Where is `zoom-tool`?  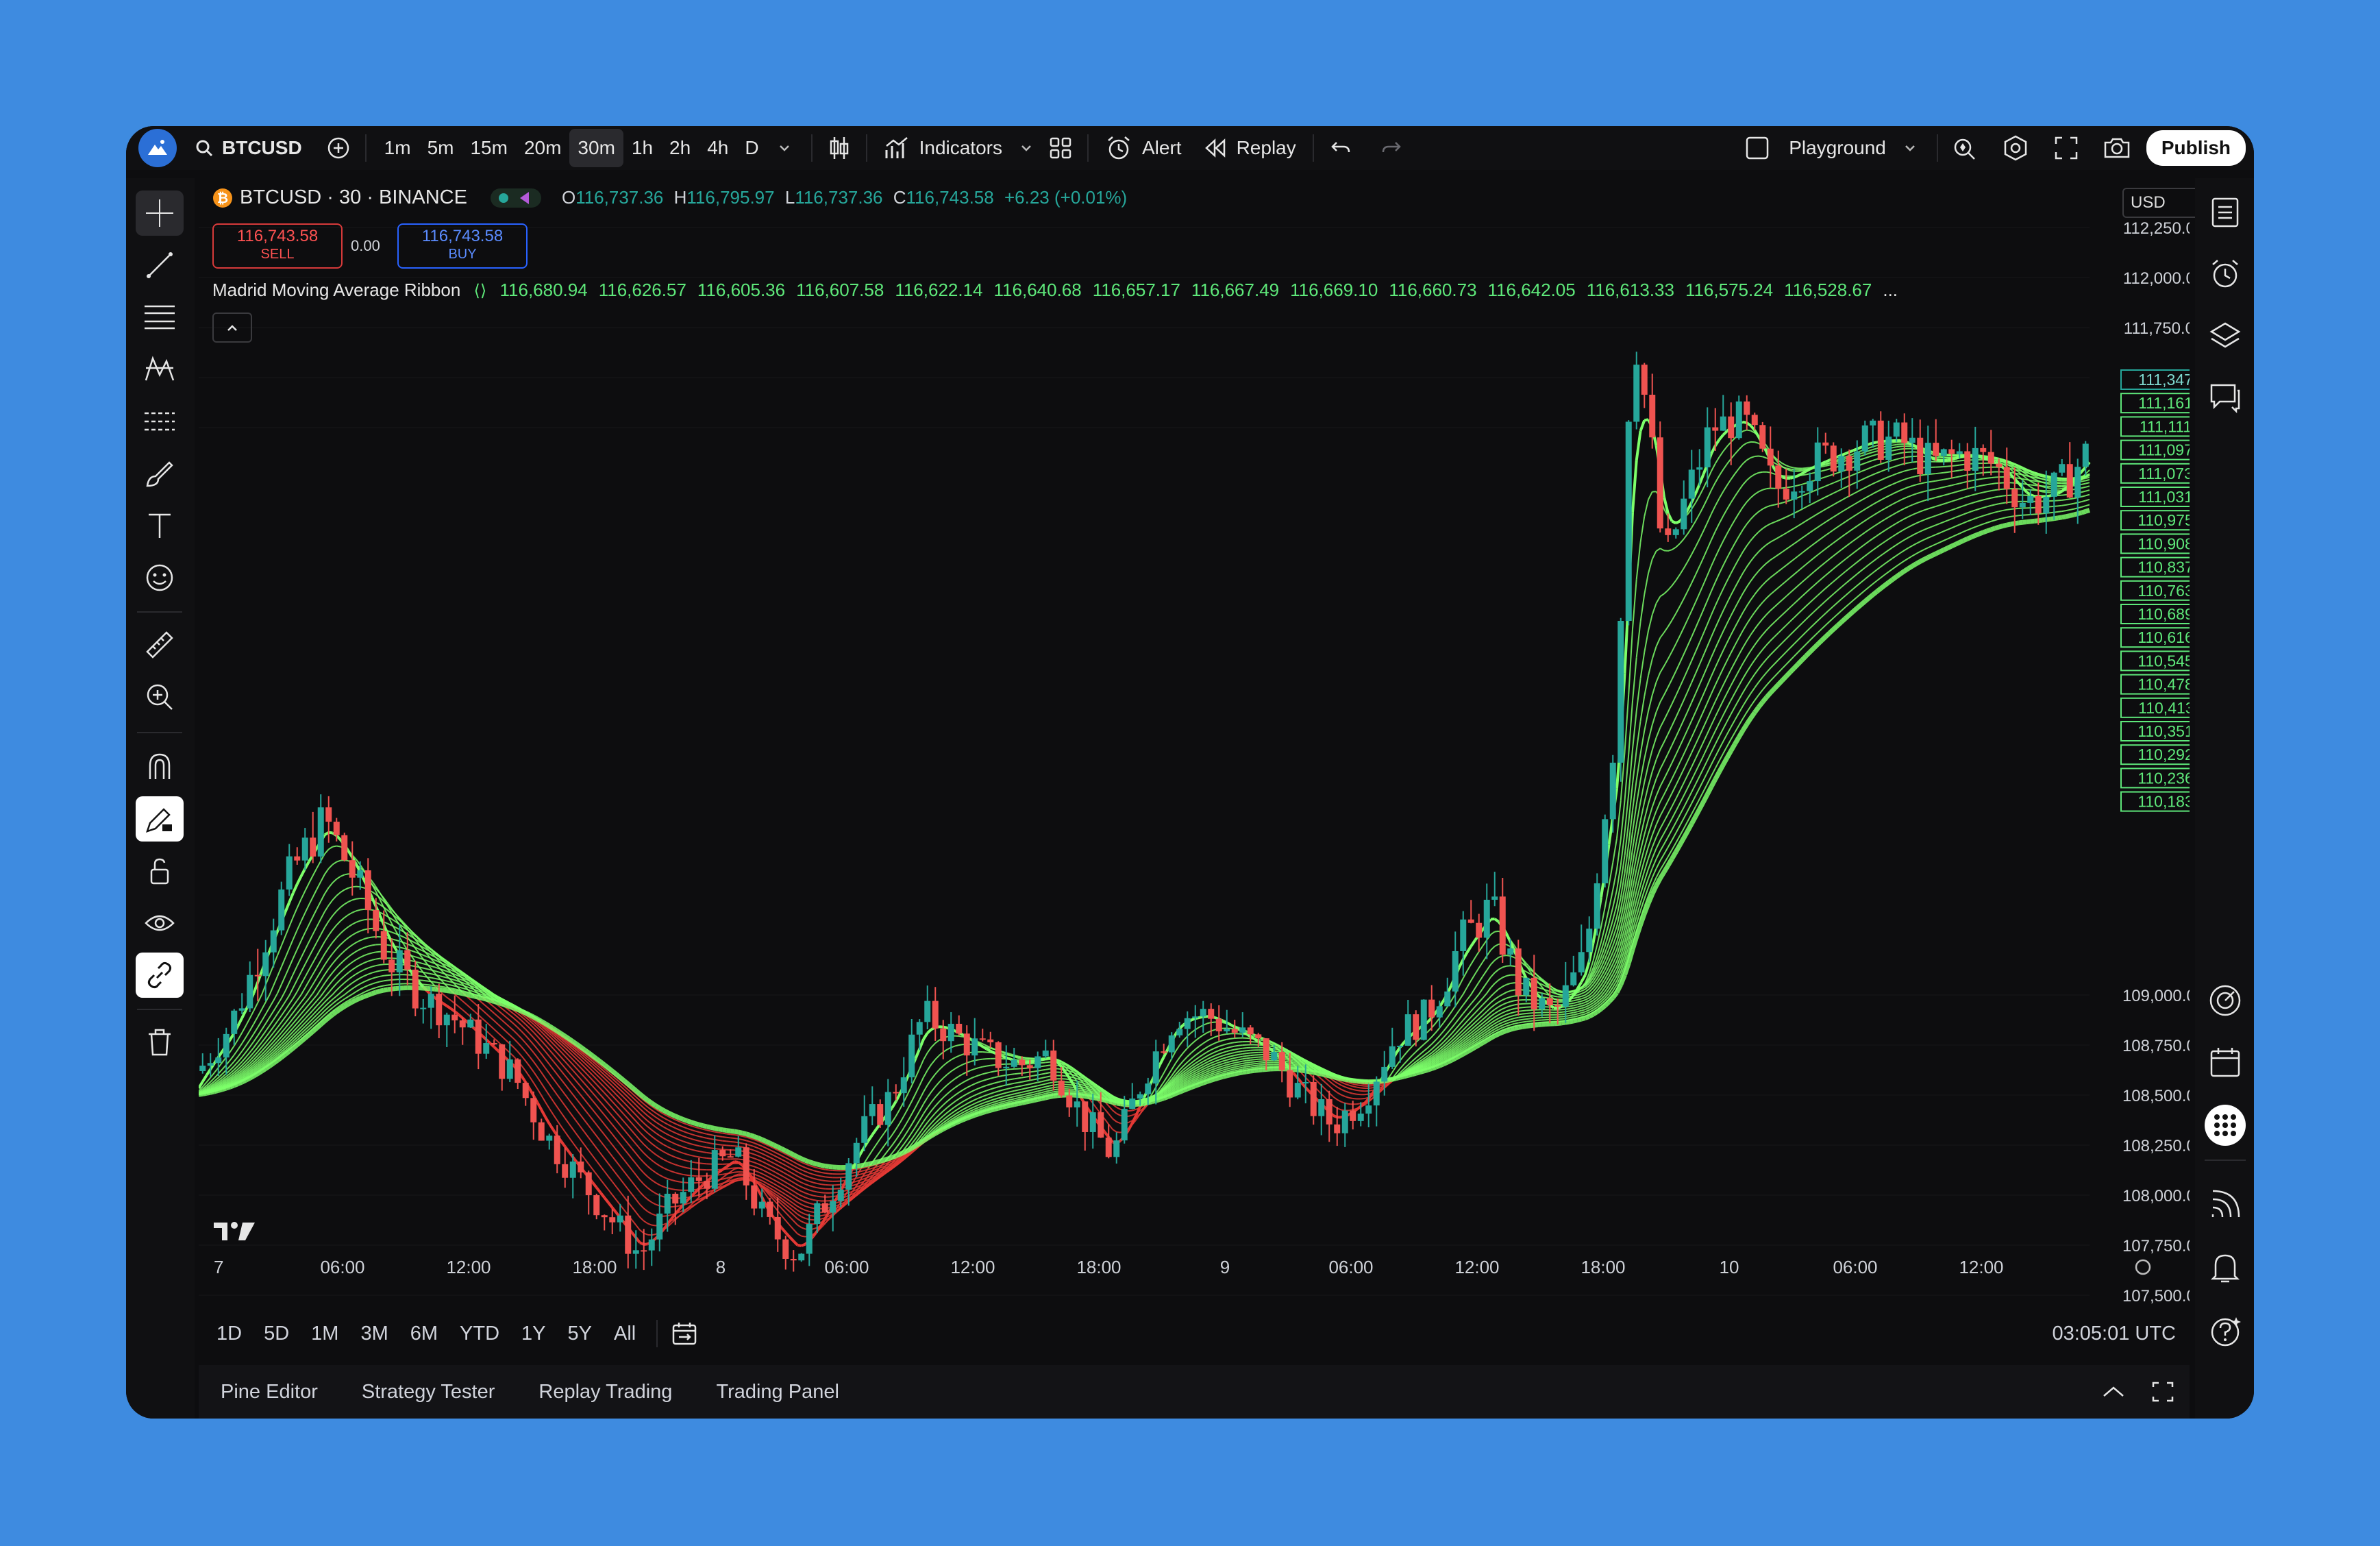
zoom-tool is located at coordinates (160, 697).